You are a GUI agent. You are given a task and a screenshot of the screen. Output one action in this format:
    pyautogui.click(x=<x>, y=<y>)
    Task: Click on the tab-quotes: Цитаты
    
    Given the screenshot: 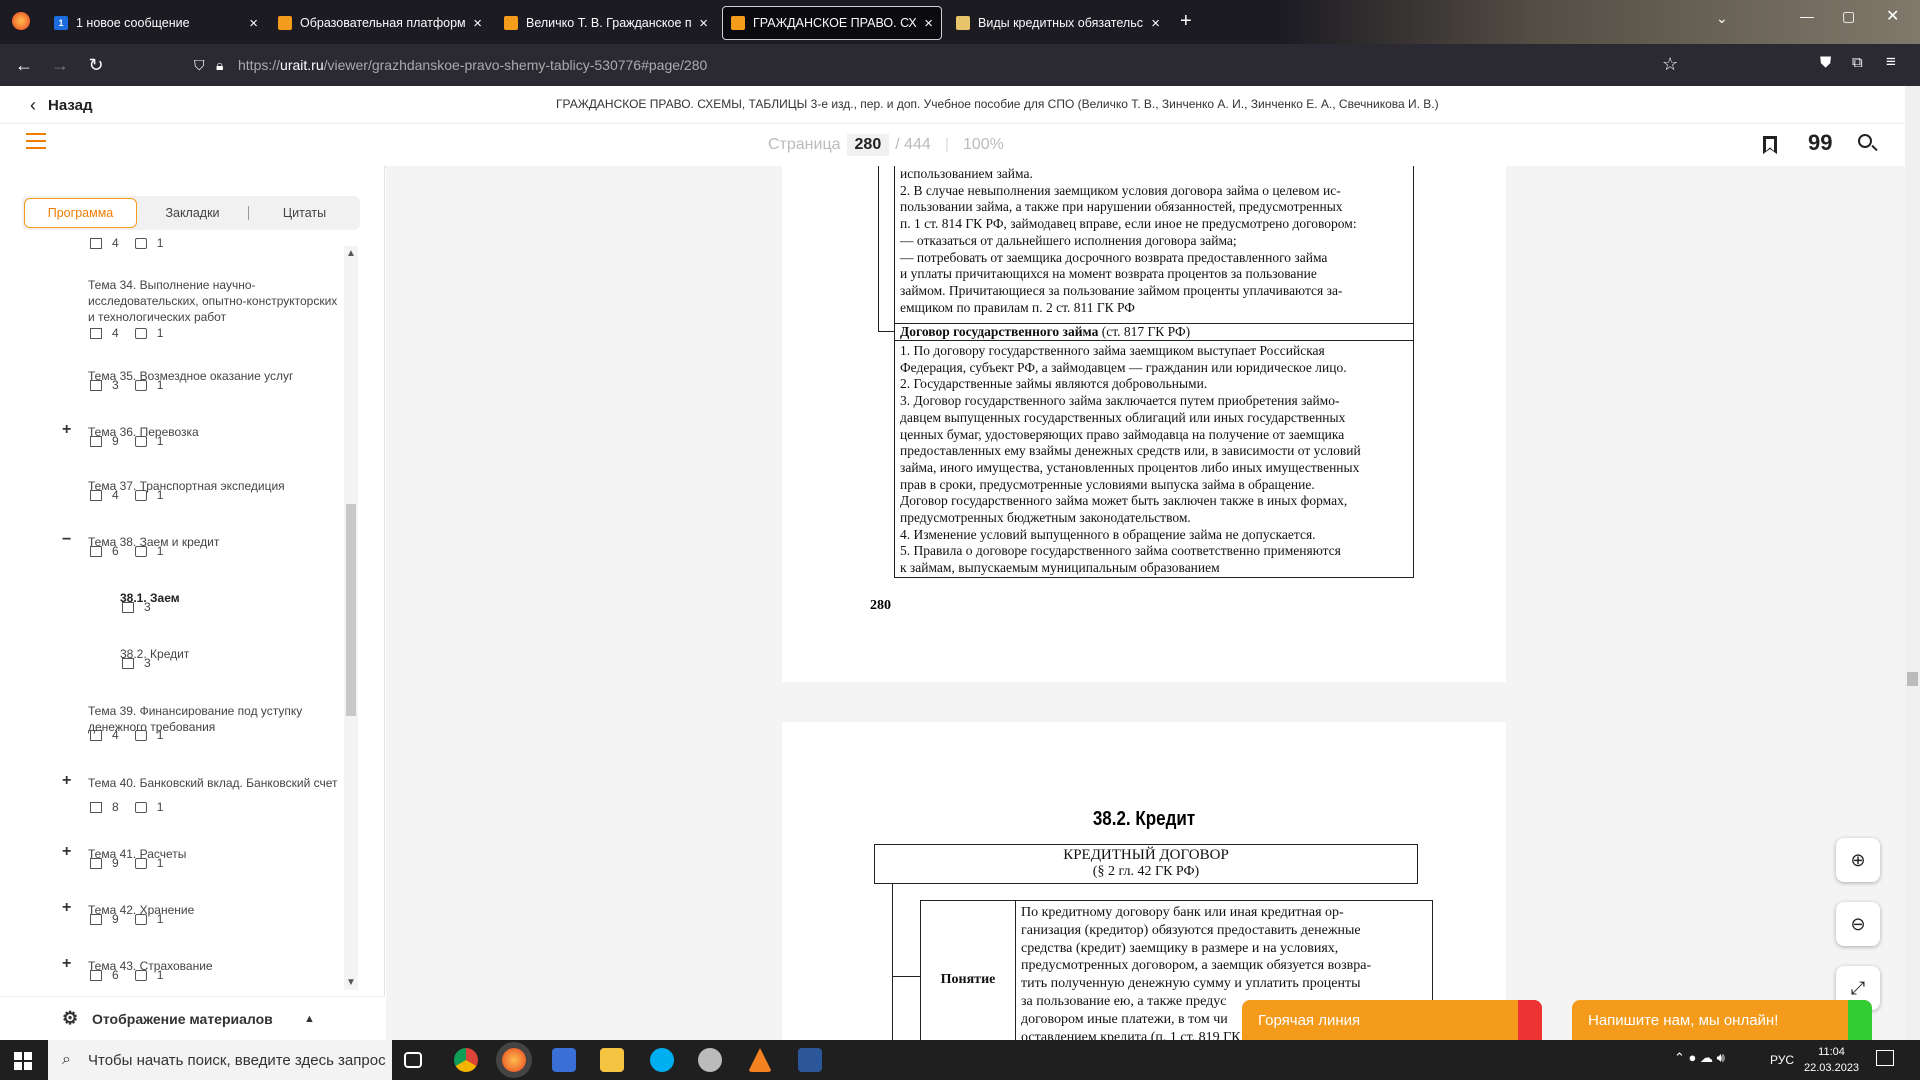 What is the action you would take?
    pyautogui.click(x=304, y=213)
    